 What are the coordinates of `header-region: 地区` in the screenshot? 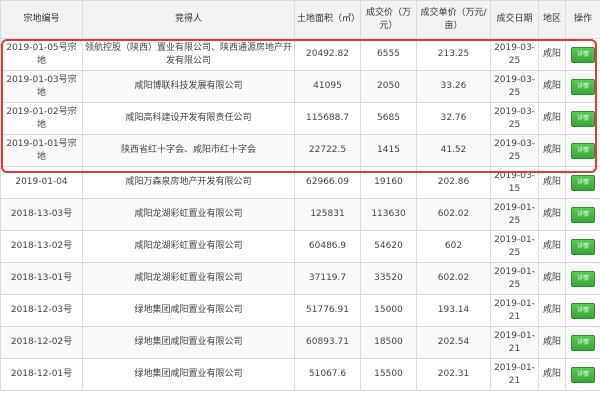 It's located at (552, 19).